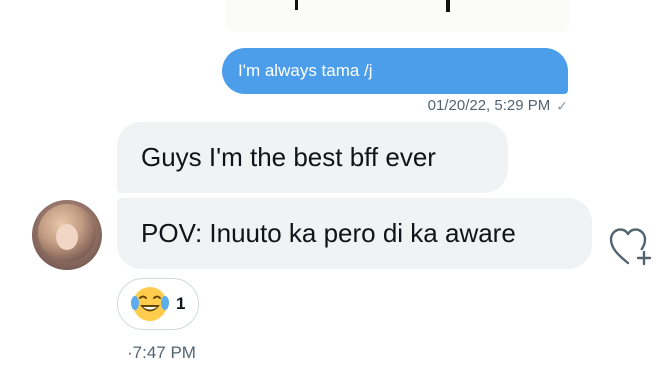 This screenshot has height=385, width=666. Describe the element at coordinates (288, 157) in the screenshot. I see `incoming-message-text: Guys I'm the best bff ever` at that location.